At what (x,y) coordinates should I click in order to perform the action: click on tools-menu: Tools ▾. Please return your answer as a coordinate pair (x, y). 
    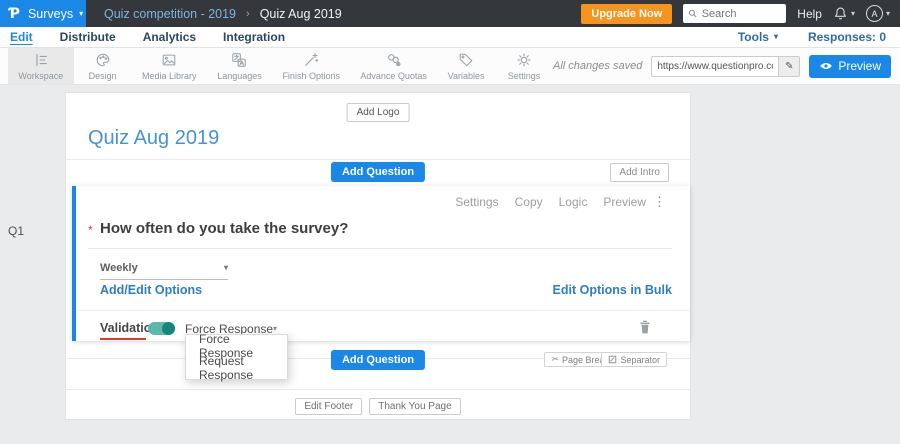
    Looking at the image, I should click on (758, 37).